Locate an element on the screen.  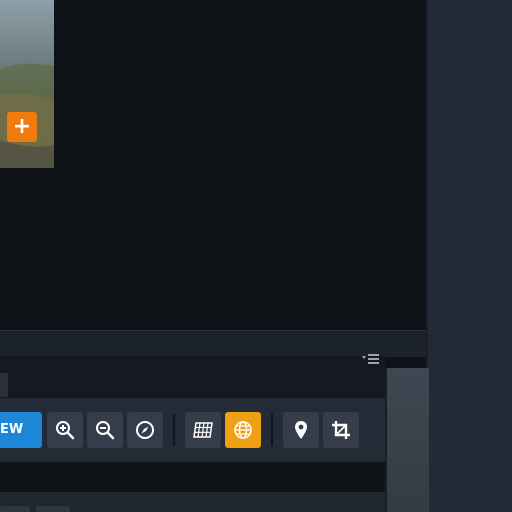
landscape-image is located at coordinates (27, 115).